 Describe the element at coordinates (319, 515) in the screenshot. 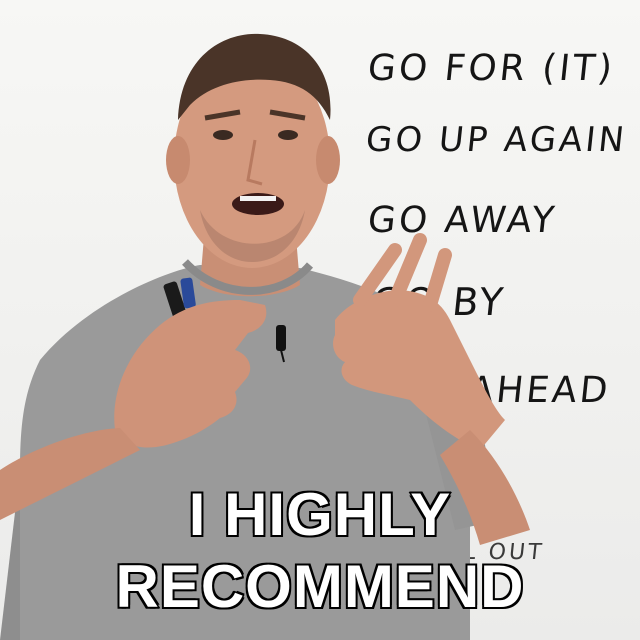

I see `caption-line-1: I HIGHLY` at that location.